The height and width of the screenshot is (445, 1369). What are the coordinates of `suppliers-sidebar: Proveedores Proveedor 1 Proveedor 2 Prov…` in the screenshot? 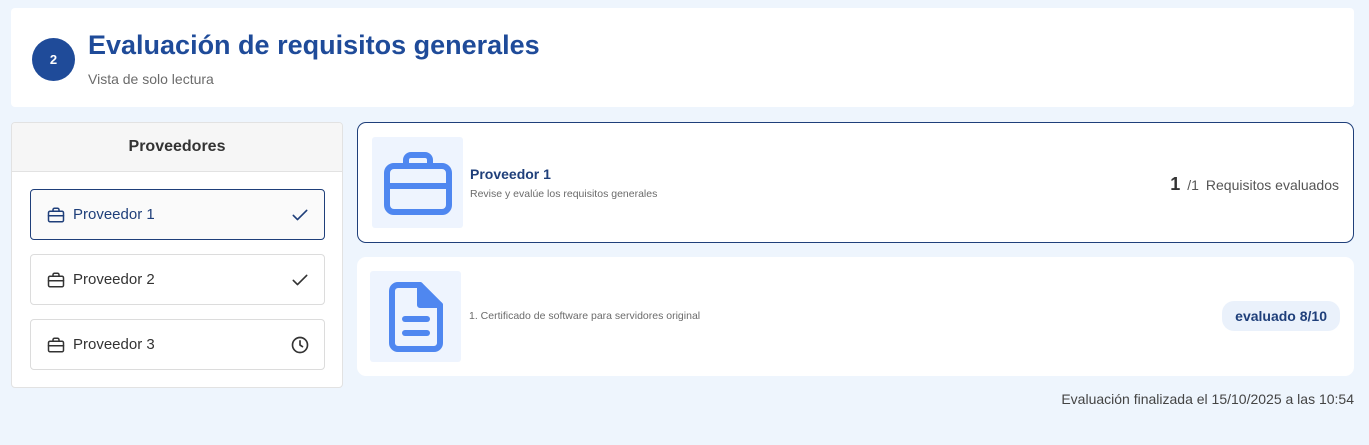 It's located at (177, 255).